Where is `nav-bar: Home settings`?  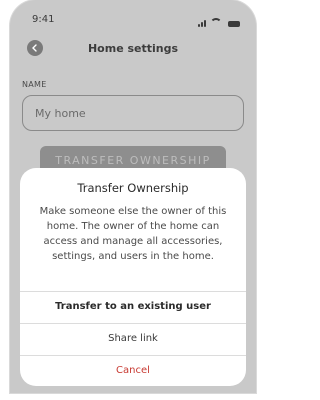 nav-bar: Home settings is located at coordinates (133, 50).